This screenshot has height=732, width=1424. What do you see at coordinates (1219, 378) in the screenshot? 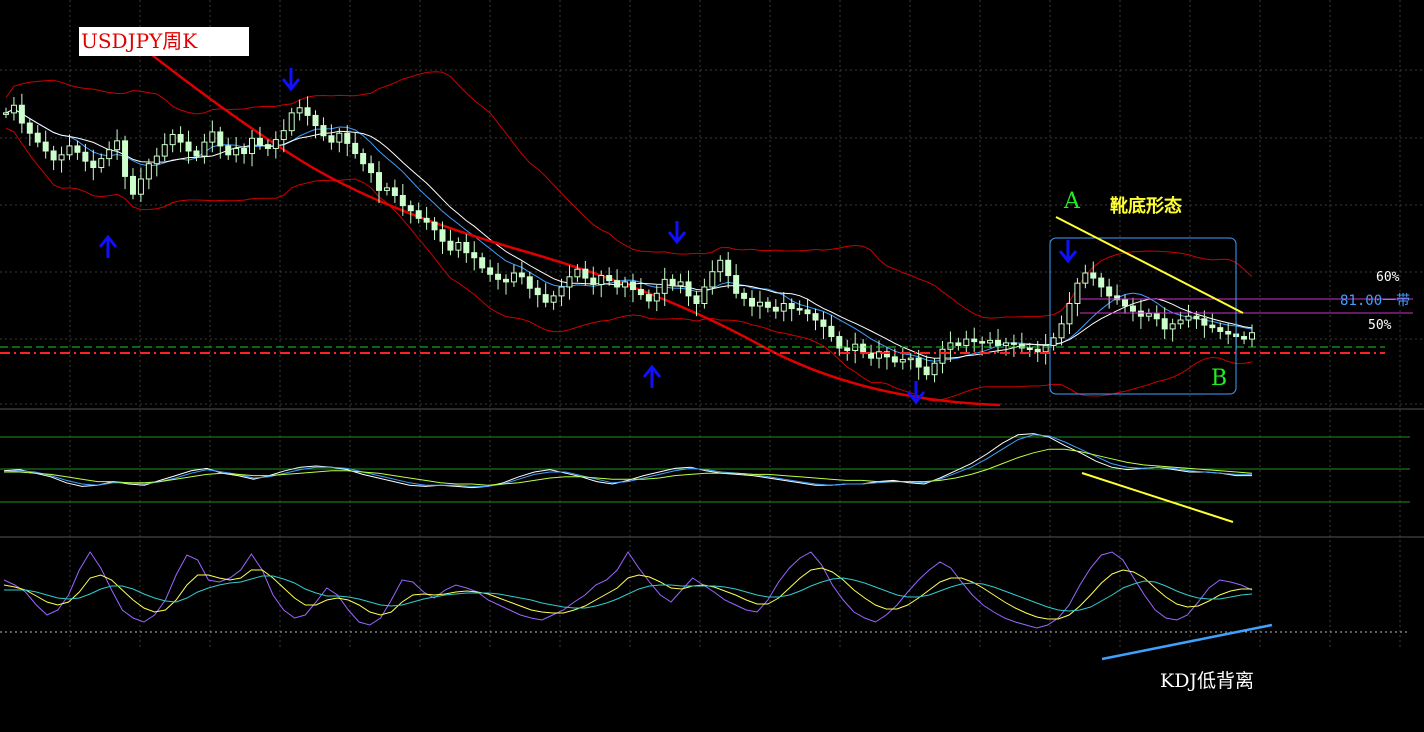
I see `point-b-label: B` at bounding box center [1219, 378].